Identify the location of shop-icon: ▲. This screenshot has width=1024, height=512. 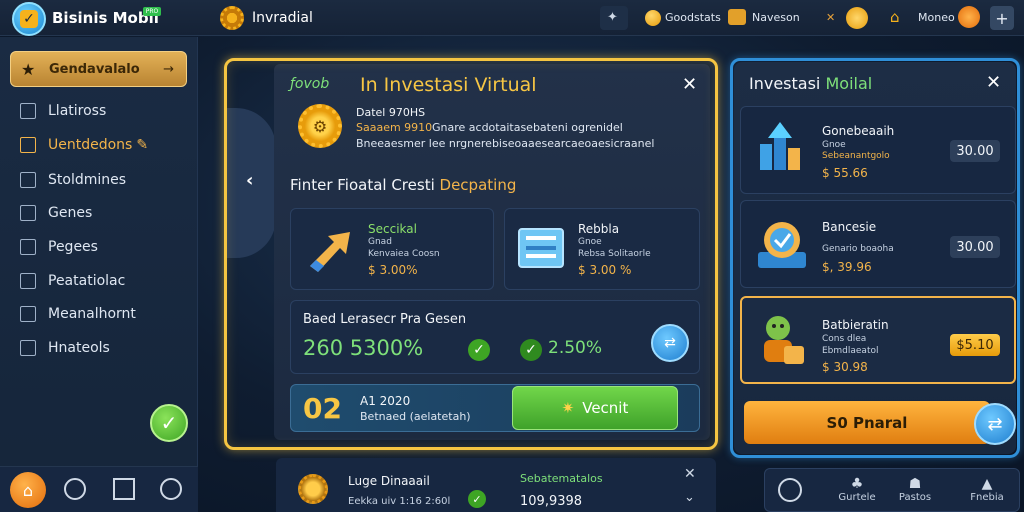
(987, 484).